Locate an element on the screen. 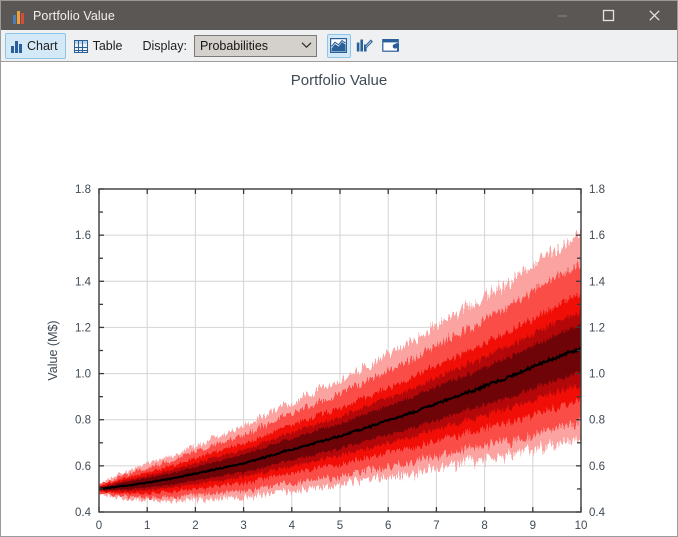  title-bar: Portfolio Value is located at coordinates (339, 15).